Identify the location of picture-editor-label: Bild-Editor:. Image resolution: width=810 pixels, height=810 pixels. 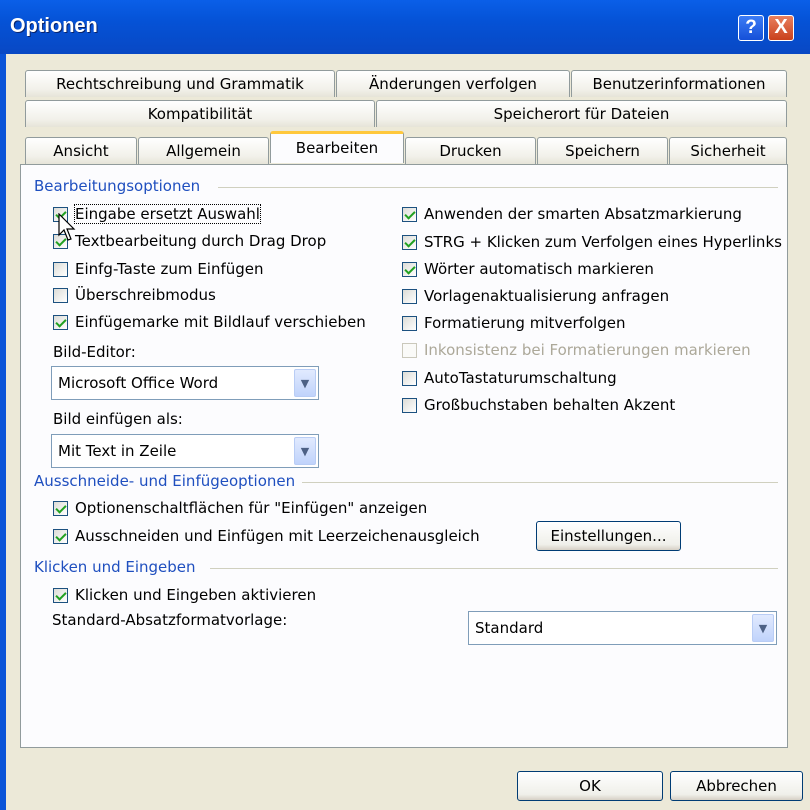
(94, 352).